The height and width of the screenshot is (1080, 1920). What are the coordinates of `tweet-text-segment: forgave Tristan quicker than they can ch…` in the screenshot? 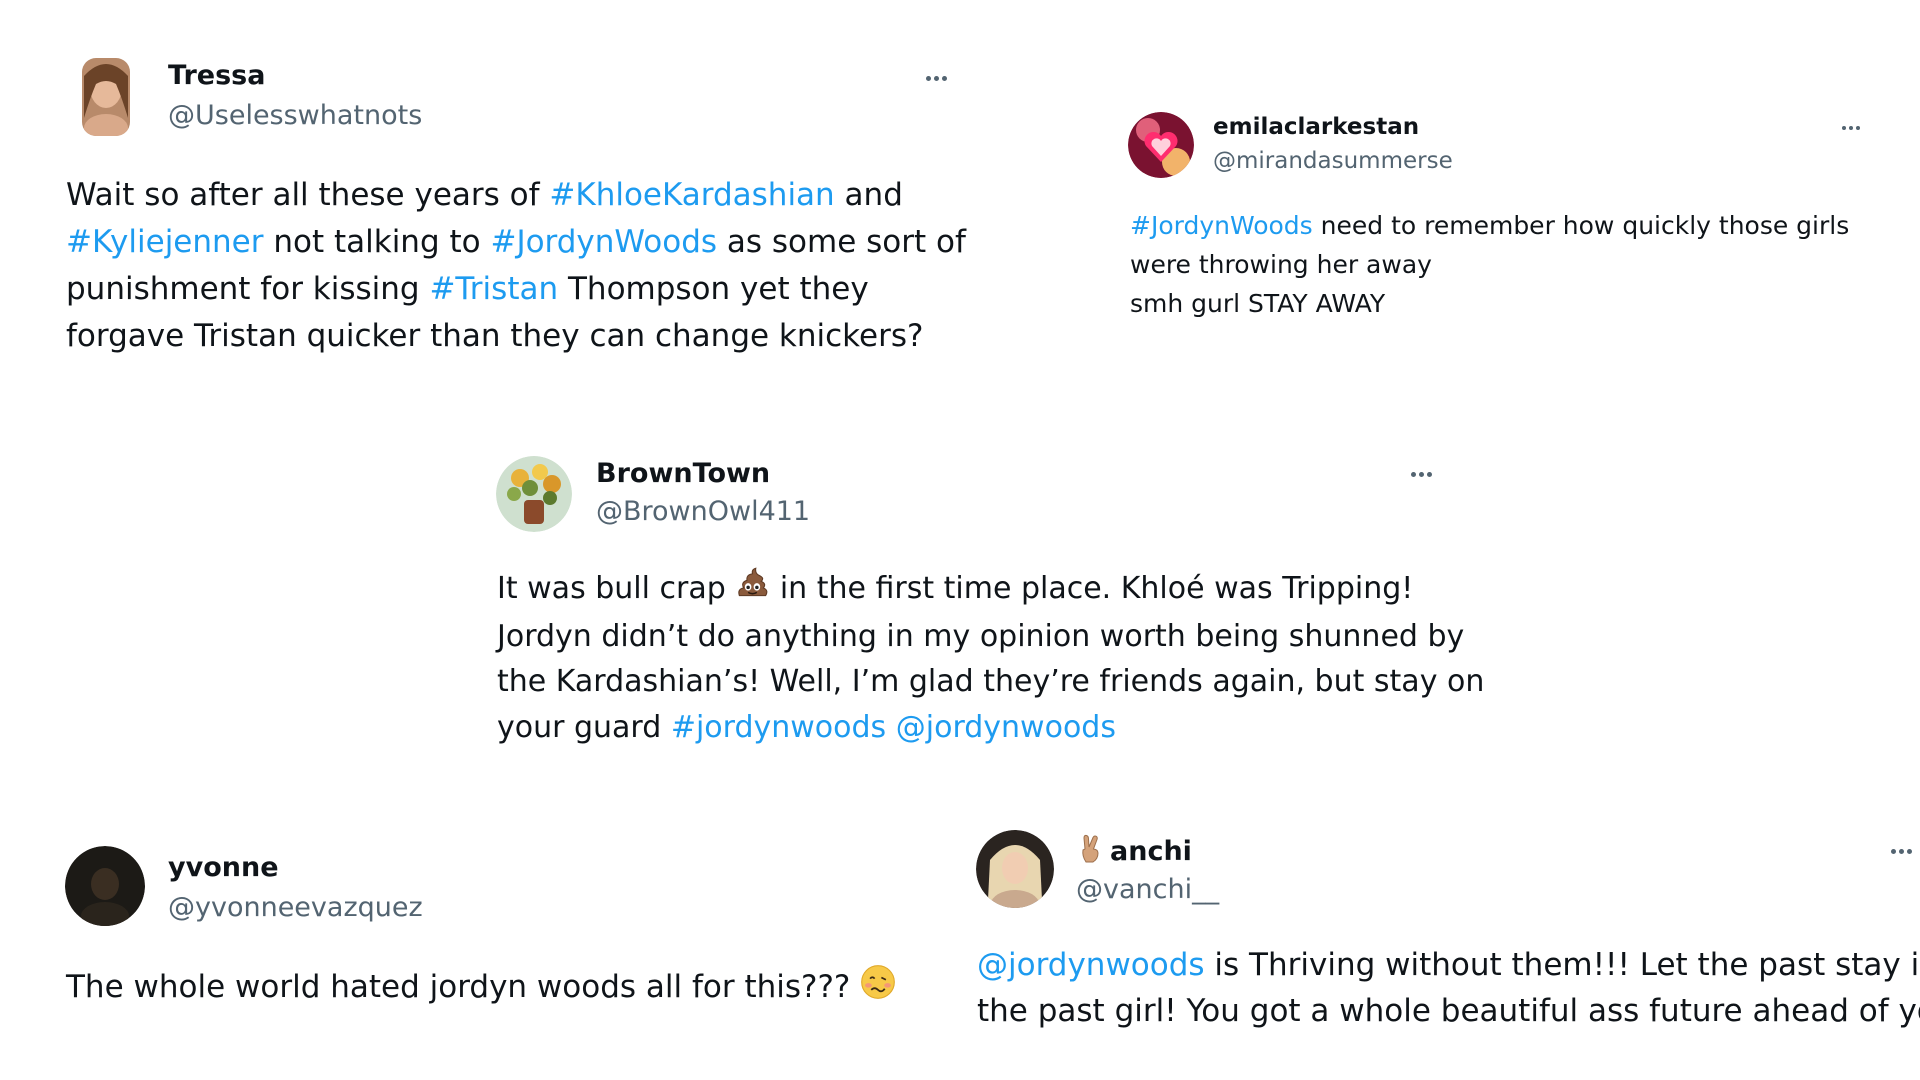 It's located at (495, 336).